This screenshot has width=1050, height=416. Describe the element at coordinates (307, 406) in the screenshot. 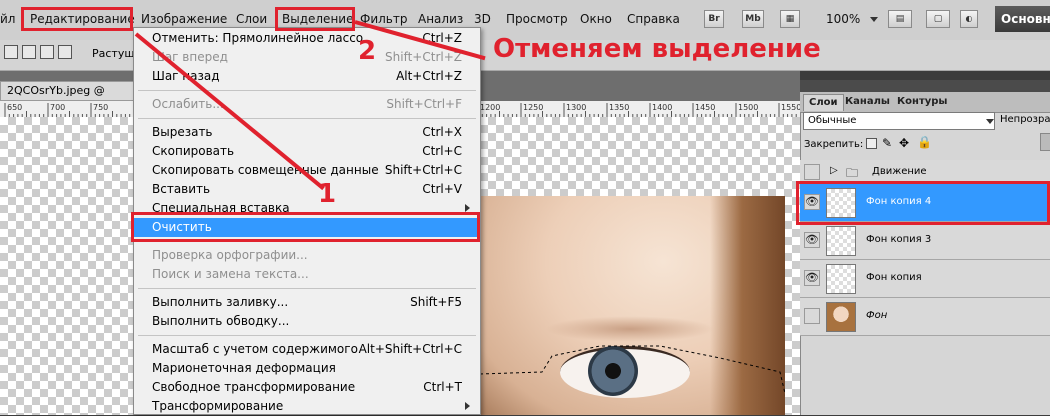

I see `menu-item-transform: Трансформирование` at that location.